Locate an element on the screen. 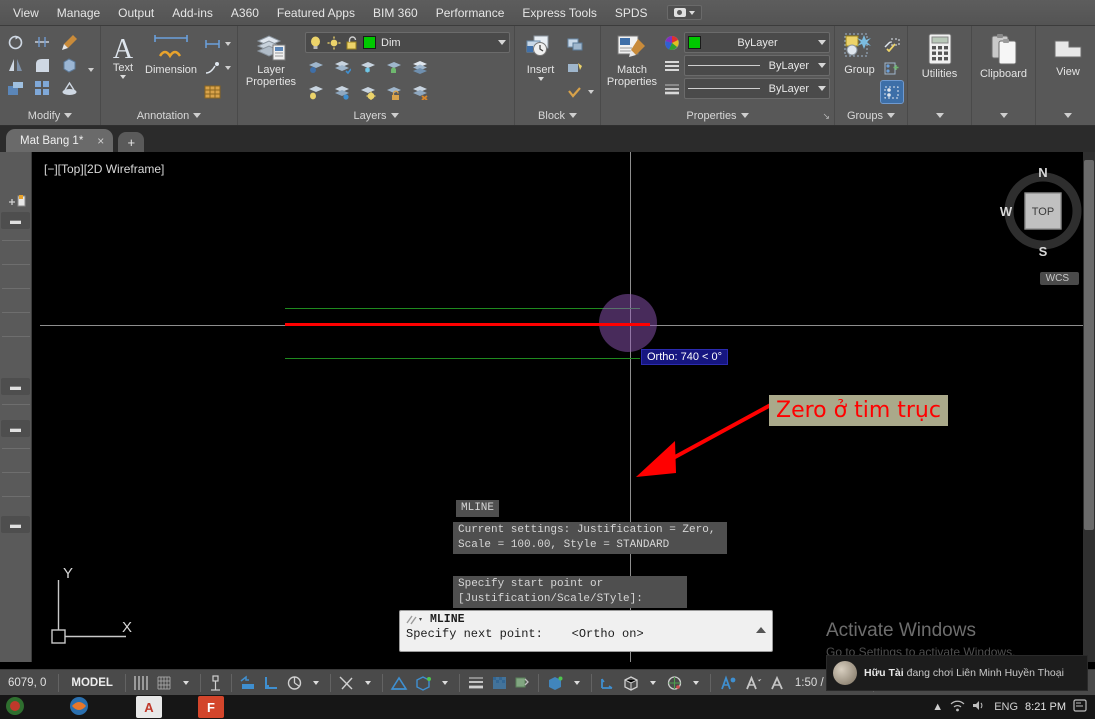  menu-item-spds: SPDS is located at coordinates (631, 13).